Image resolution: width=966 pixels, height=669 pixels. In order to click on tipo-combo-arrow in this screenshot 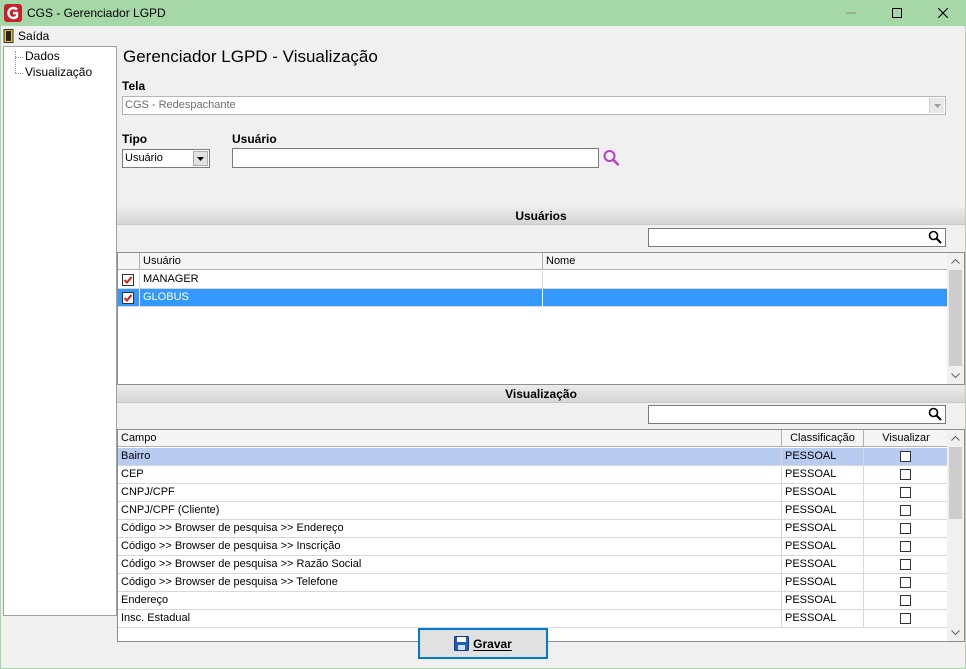, I will do `click(200, 158)`.